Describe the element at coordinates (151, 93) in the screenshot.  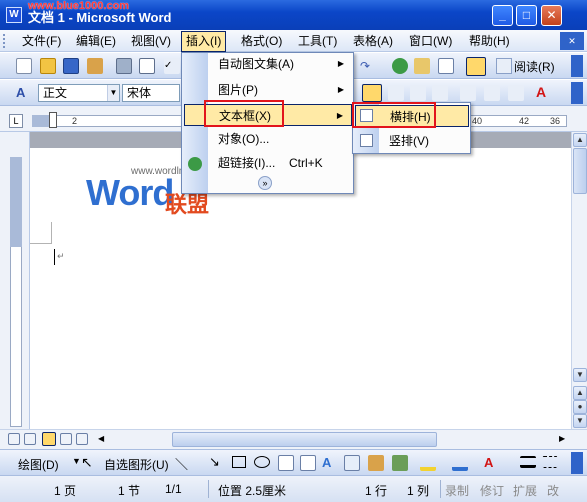
I see `font-dropdown: 宋体` at that location.